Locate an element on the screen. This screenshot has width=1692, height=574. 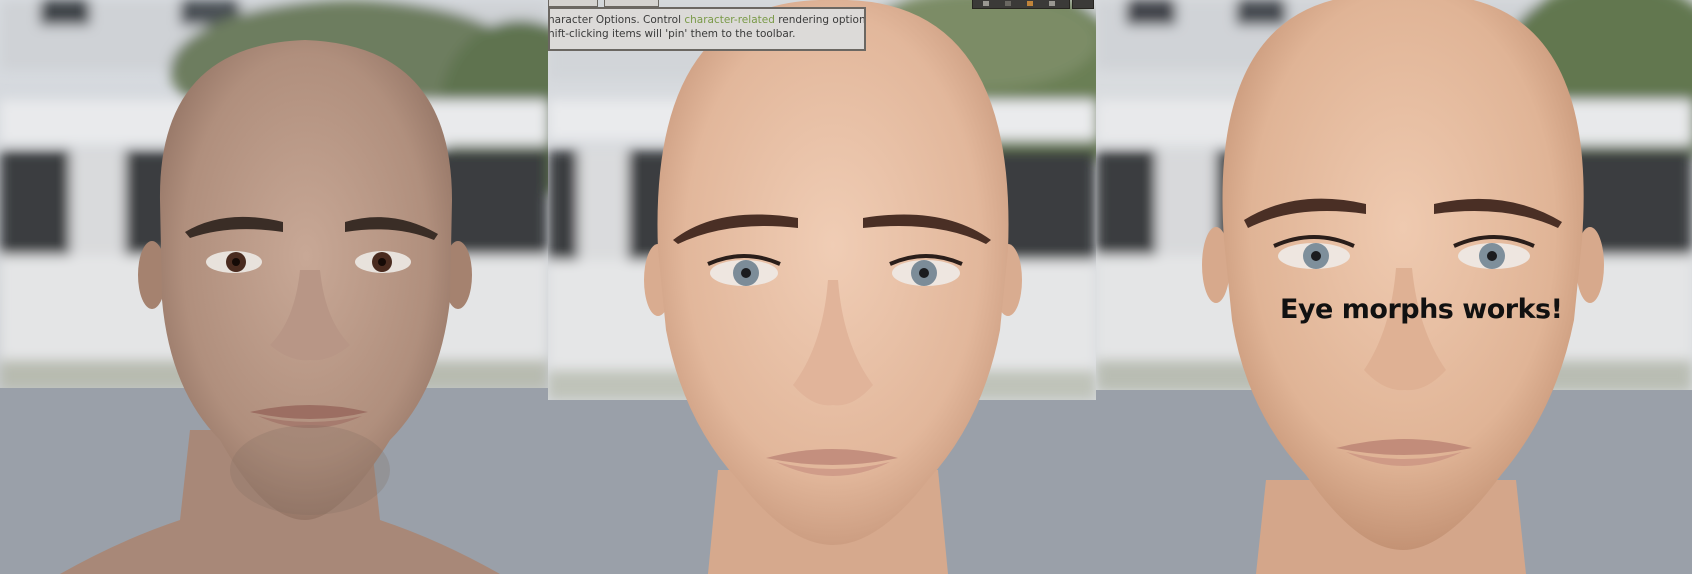
rotate-icon is located at coordinates (1008, 3).